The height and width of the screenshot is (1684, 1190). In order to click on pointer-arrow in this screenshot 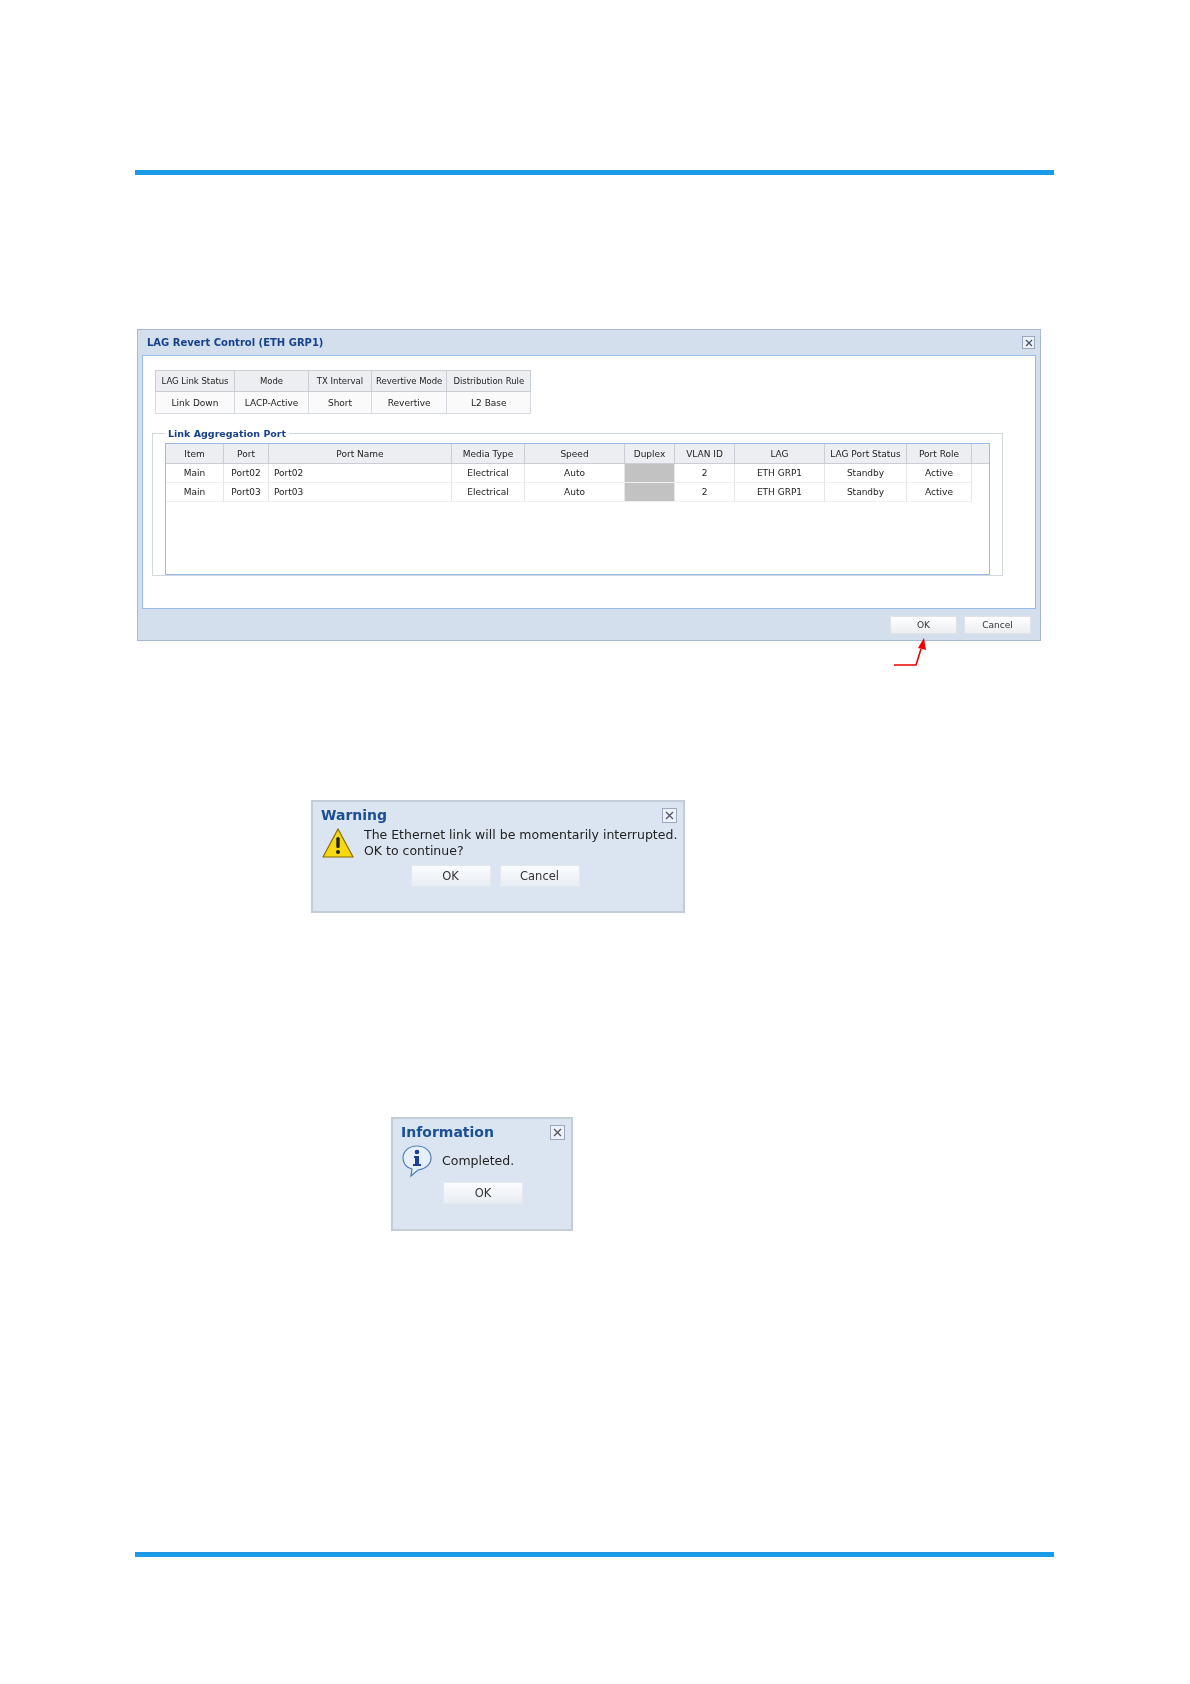, I will do `click(910, 652)`.